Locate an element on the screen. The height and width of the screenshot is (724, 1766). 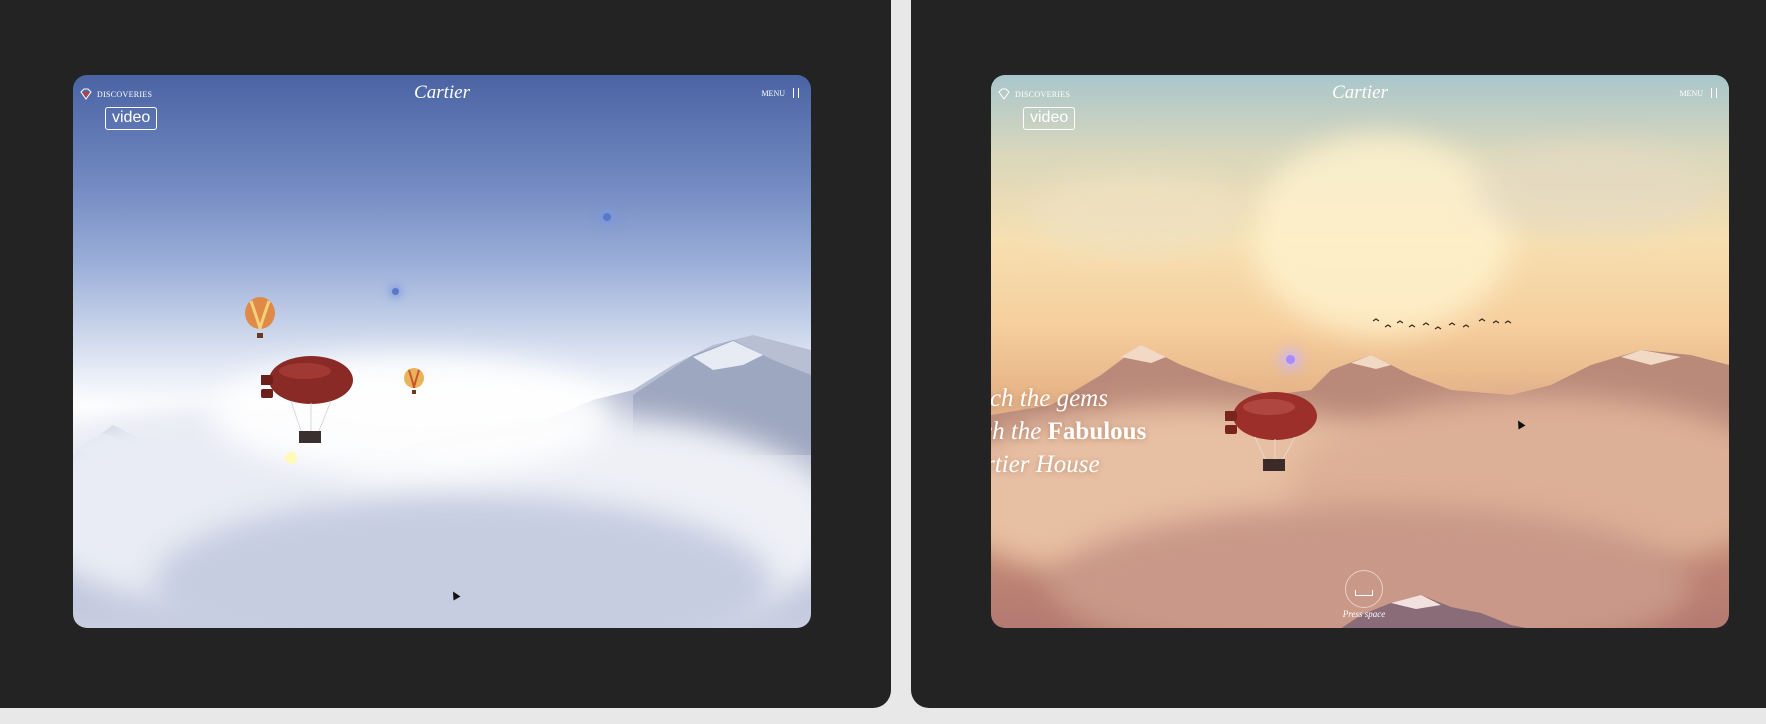
press-space-prompt: Press space is located at coordinates (1362, 595).